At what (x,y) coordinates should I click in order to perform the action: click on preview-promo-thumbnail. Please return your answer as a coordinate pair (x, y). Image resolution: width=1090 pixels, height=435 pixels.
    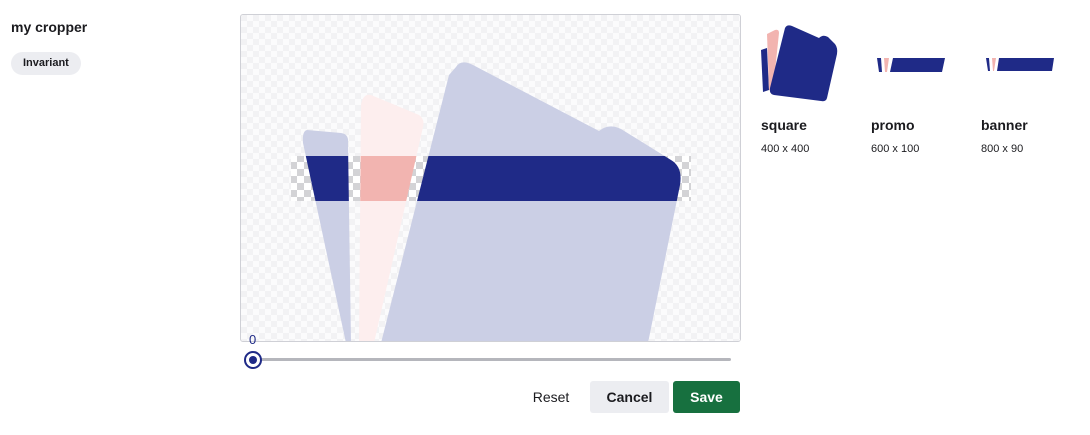
    Looking at the image, I should click on (911, 61).